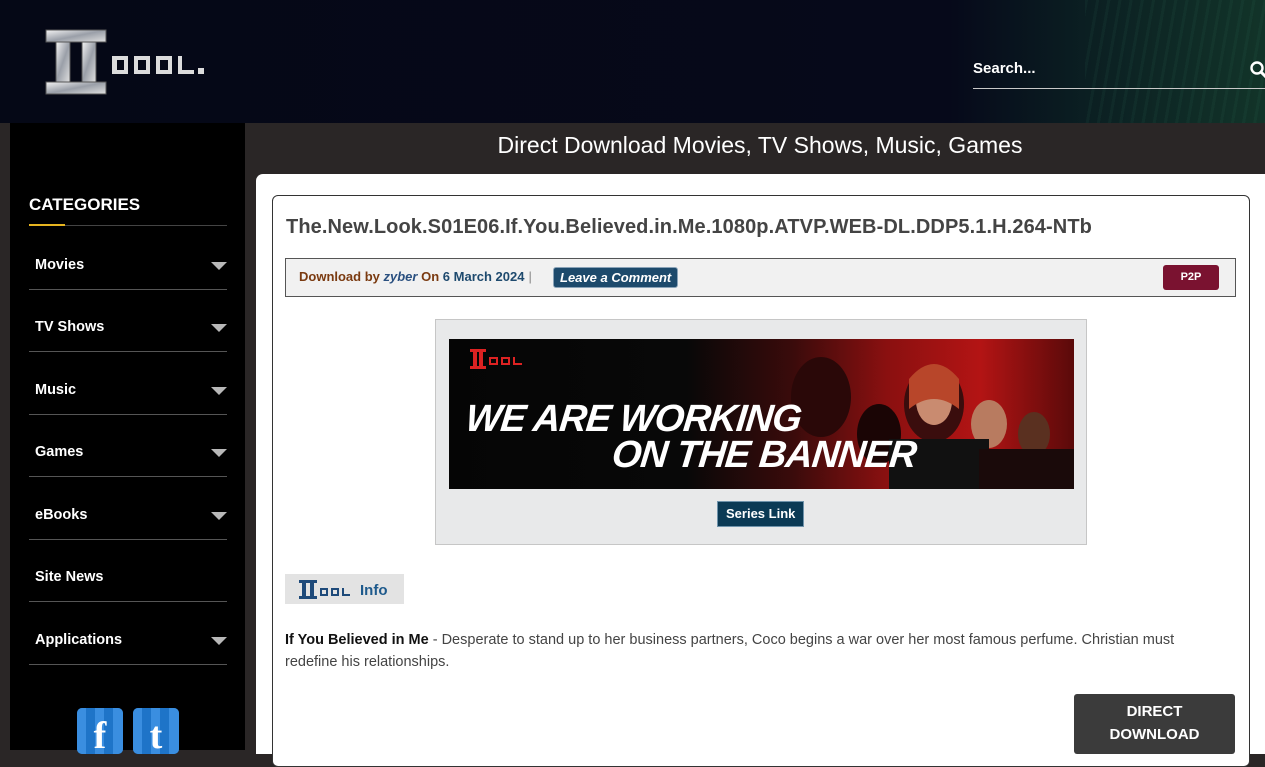 Image resolution: width=1265 pixels, height=767 pixels. Describe the element at coordinates (401, 276) in the screenshot. I see `author-link: zyber` at that location.